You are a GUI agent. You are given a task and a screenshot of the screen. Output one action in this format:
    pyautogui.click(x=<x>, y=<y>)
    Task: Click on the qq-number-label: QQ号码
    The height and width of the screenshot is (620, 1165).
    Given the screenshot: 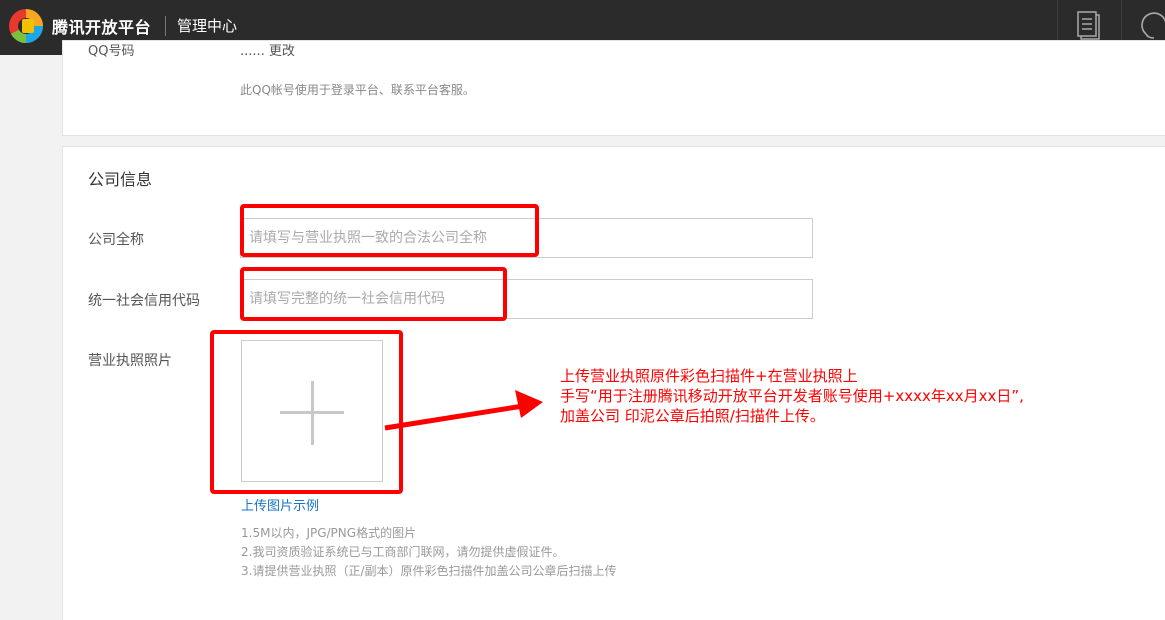 What is the action you would take?
    pyautogui.click(x=111, y=51)
    